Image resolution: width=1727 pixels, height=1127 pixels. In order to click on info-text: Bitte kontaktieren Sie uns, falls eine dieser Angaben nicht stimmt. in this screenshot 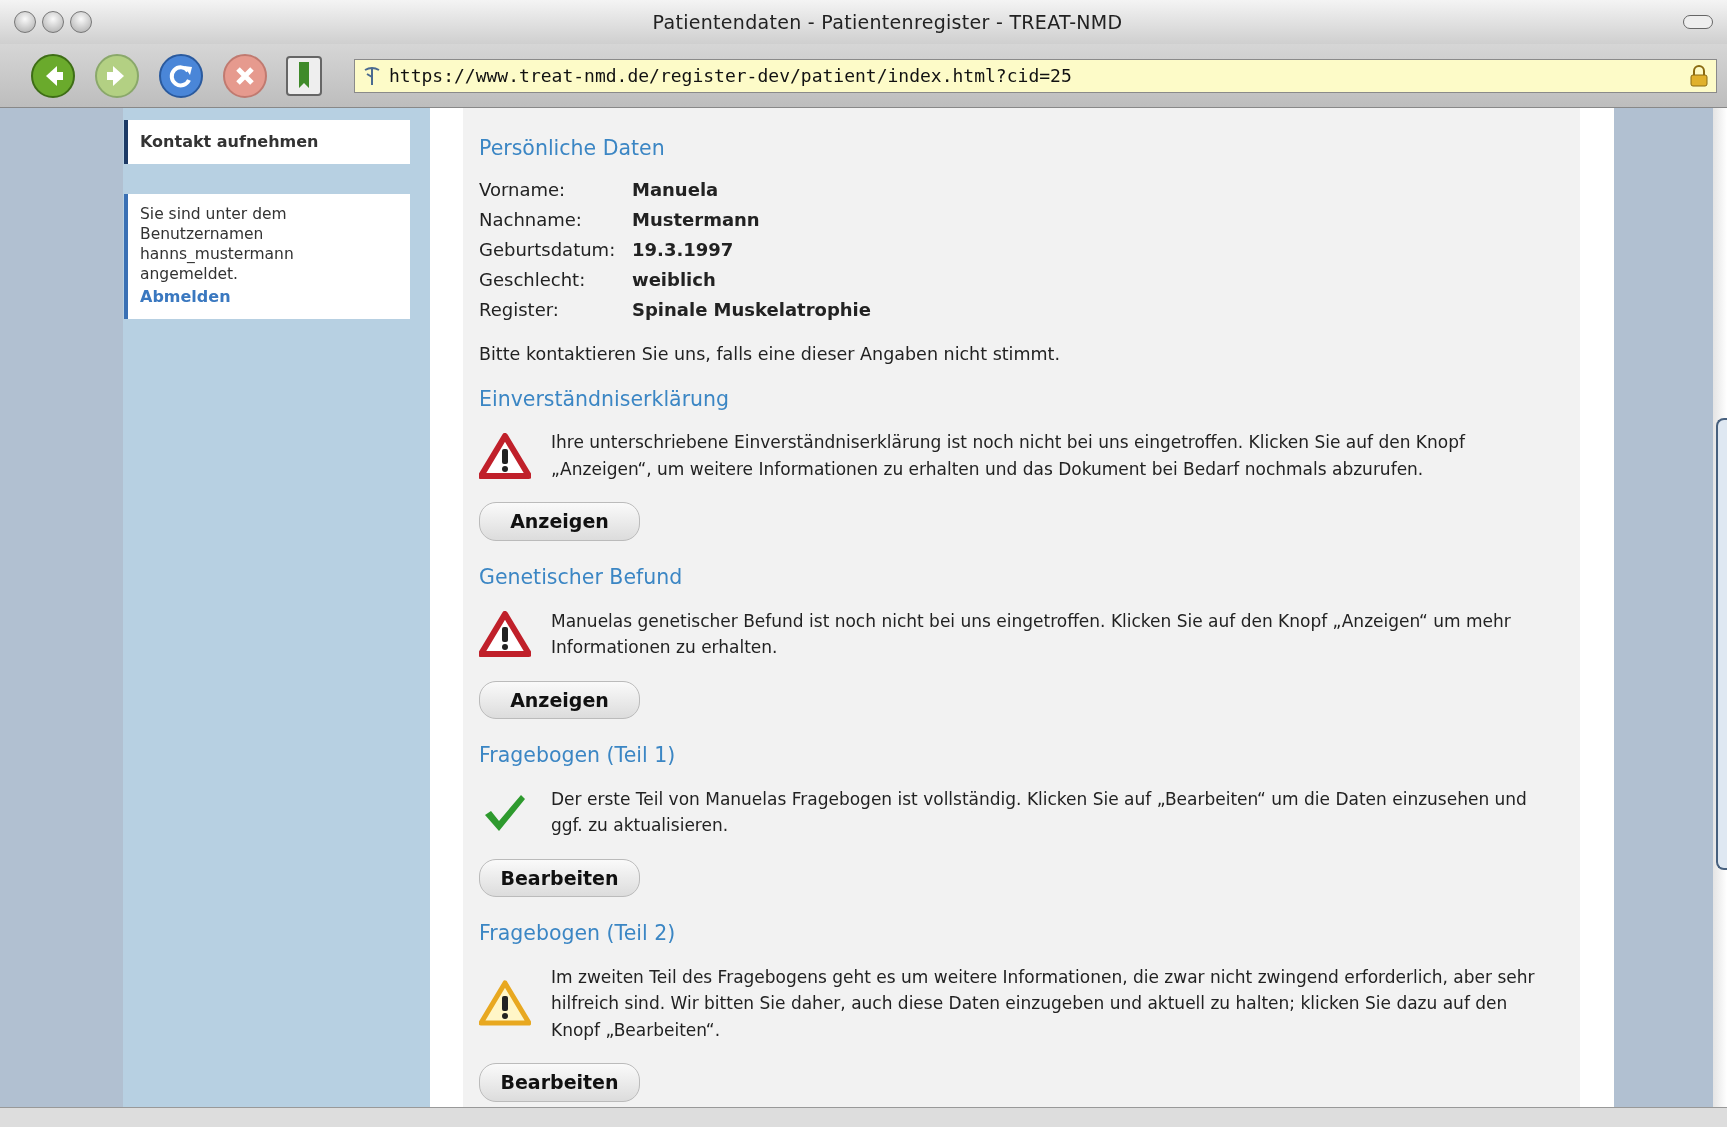, I will do `click(770, 354)`.